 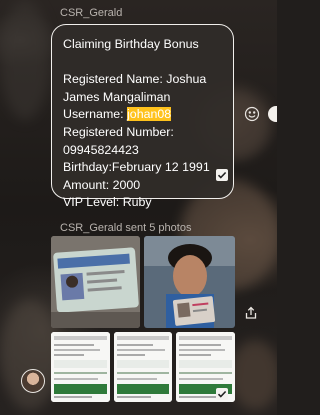 What do you see at coordinates (251, 313) in the screenshot?
I see `share-icon` at bounding box center [251, 313].